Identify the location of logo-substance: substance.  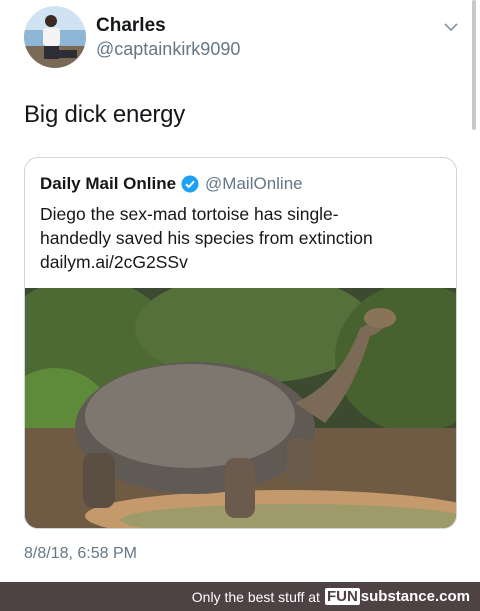
(397, 596).